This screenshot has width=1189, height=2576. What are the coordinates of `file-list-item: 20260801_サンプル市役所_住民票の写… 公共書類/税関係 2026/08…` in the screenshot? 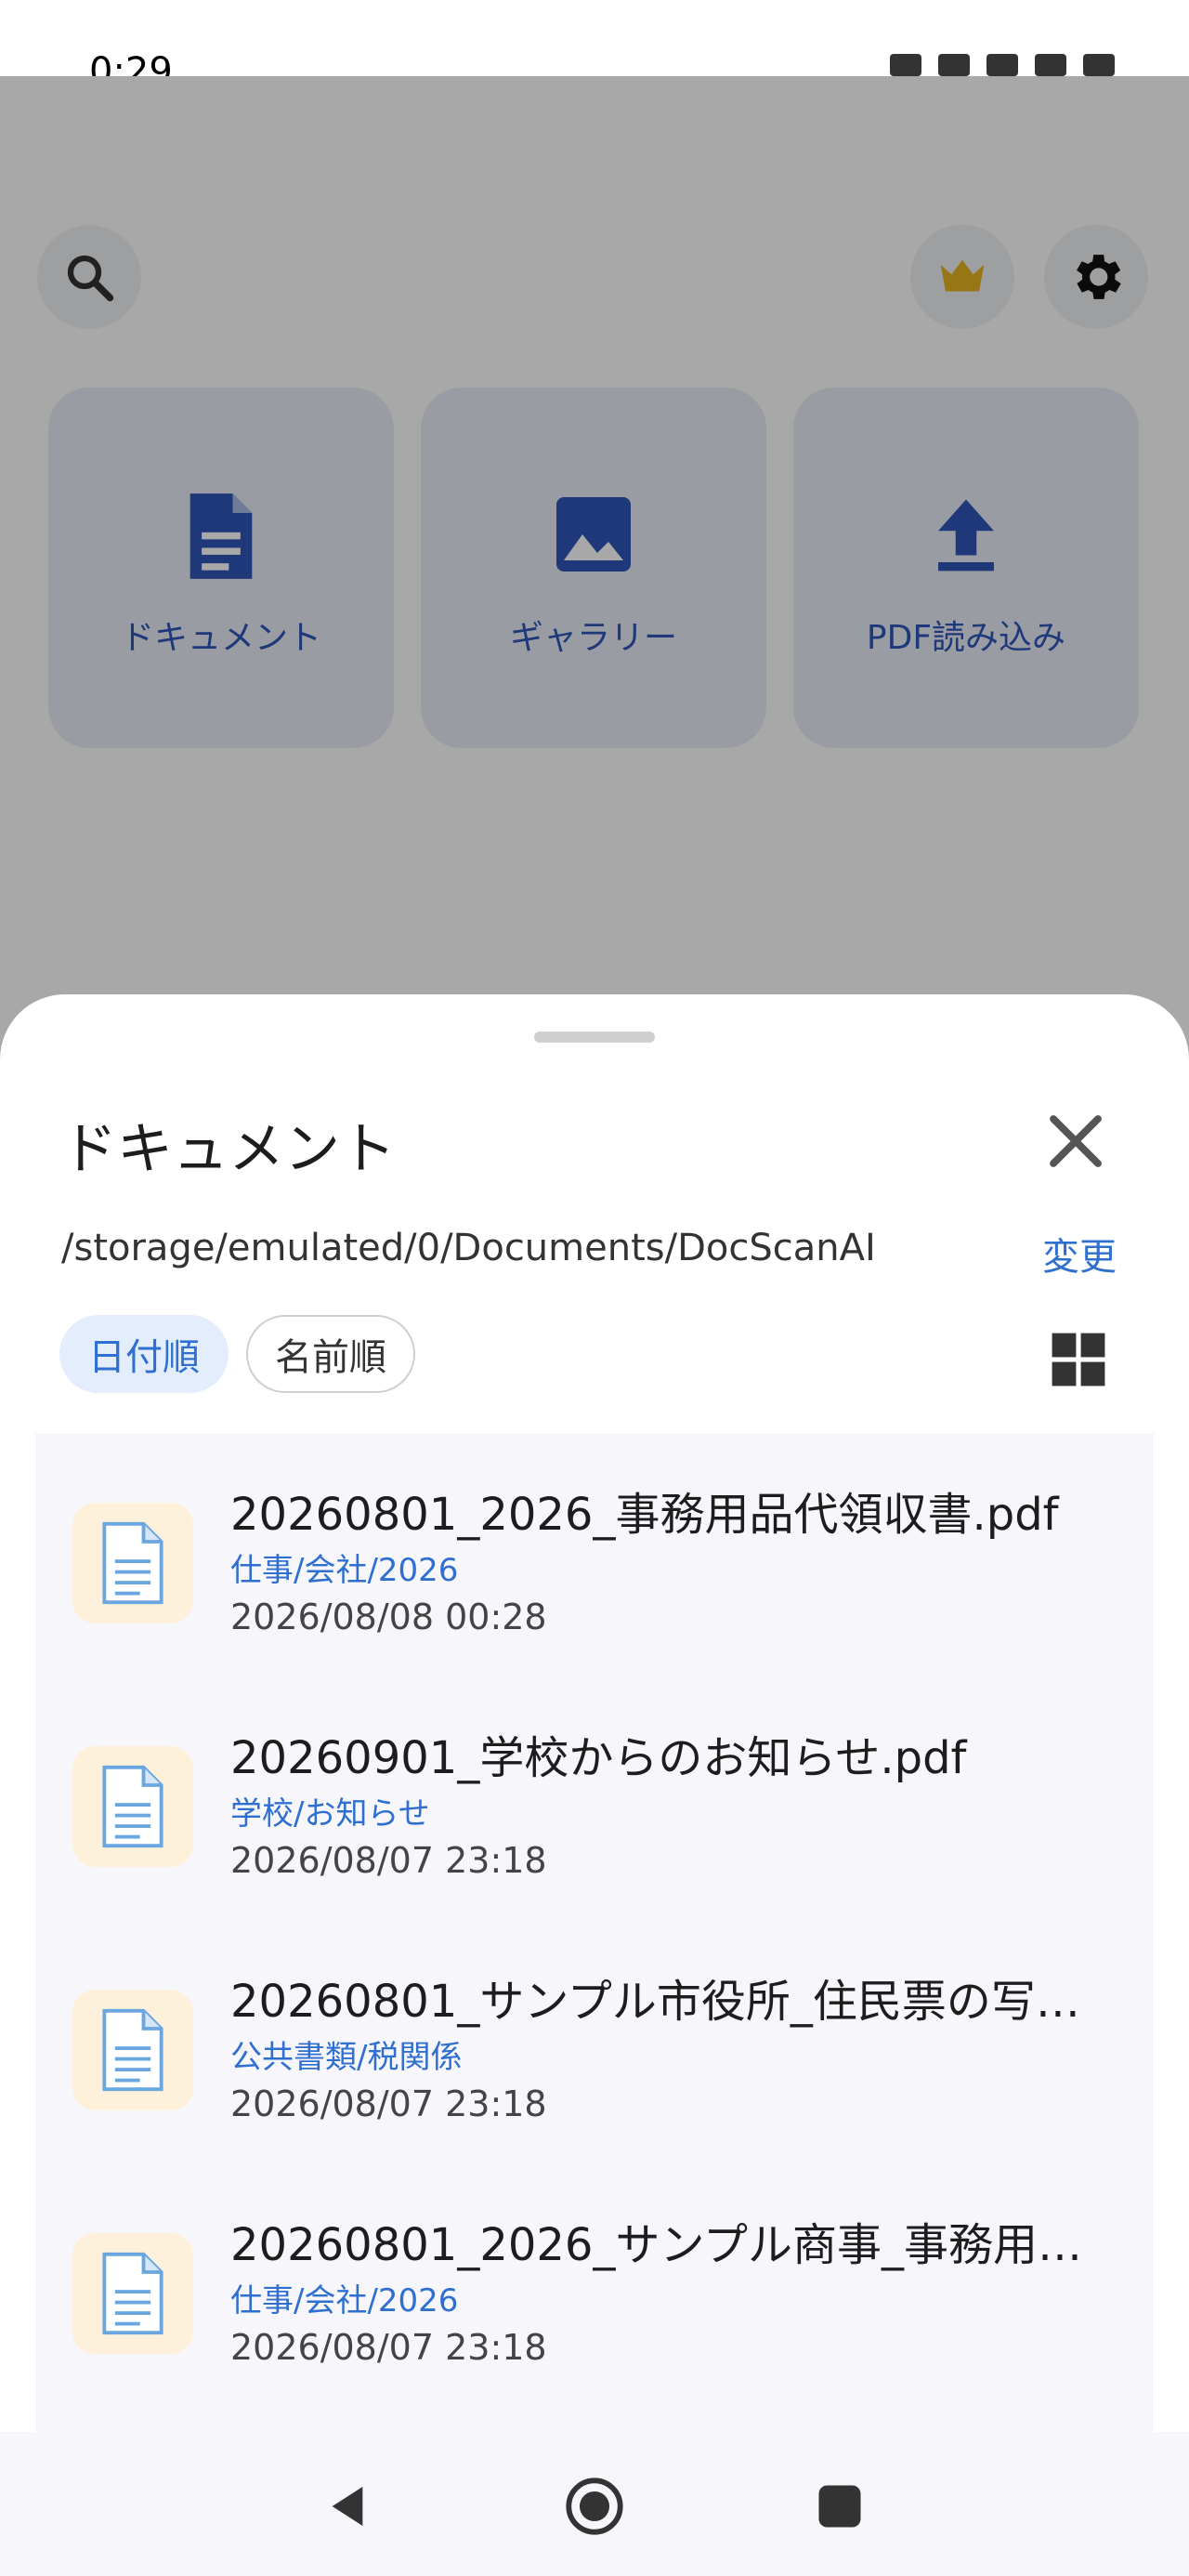 It's located at (594, 2041).